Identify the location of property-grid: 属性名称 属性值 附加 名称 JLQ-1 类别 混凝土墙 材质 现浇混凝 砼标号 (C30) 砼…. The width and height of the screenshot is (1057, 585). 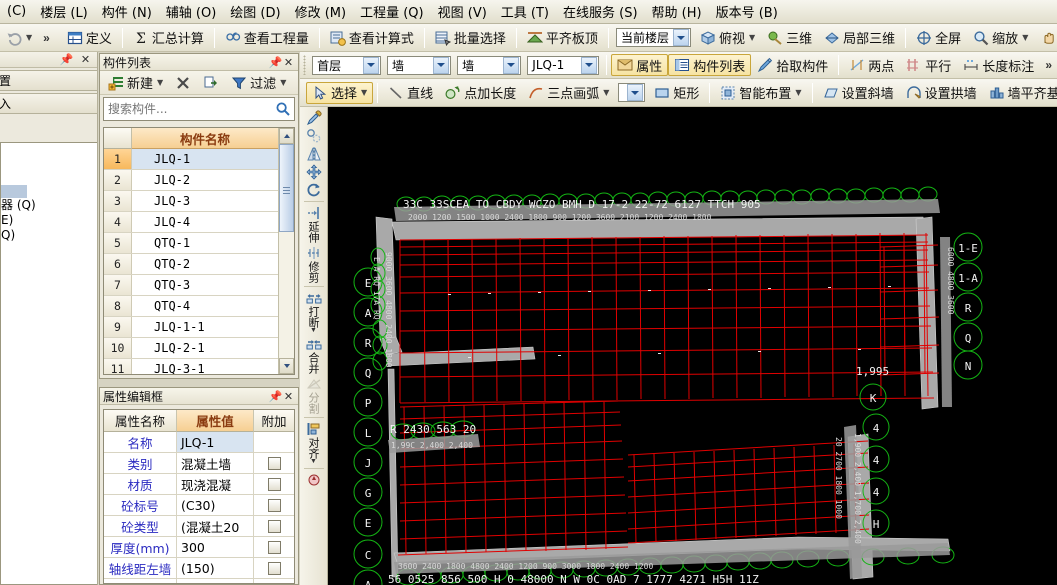
(199, 496).